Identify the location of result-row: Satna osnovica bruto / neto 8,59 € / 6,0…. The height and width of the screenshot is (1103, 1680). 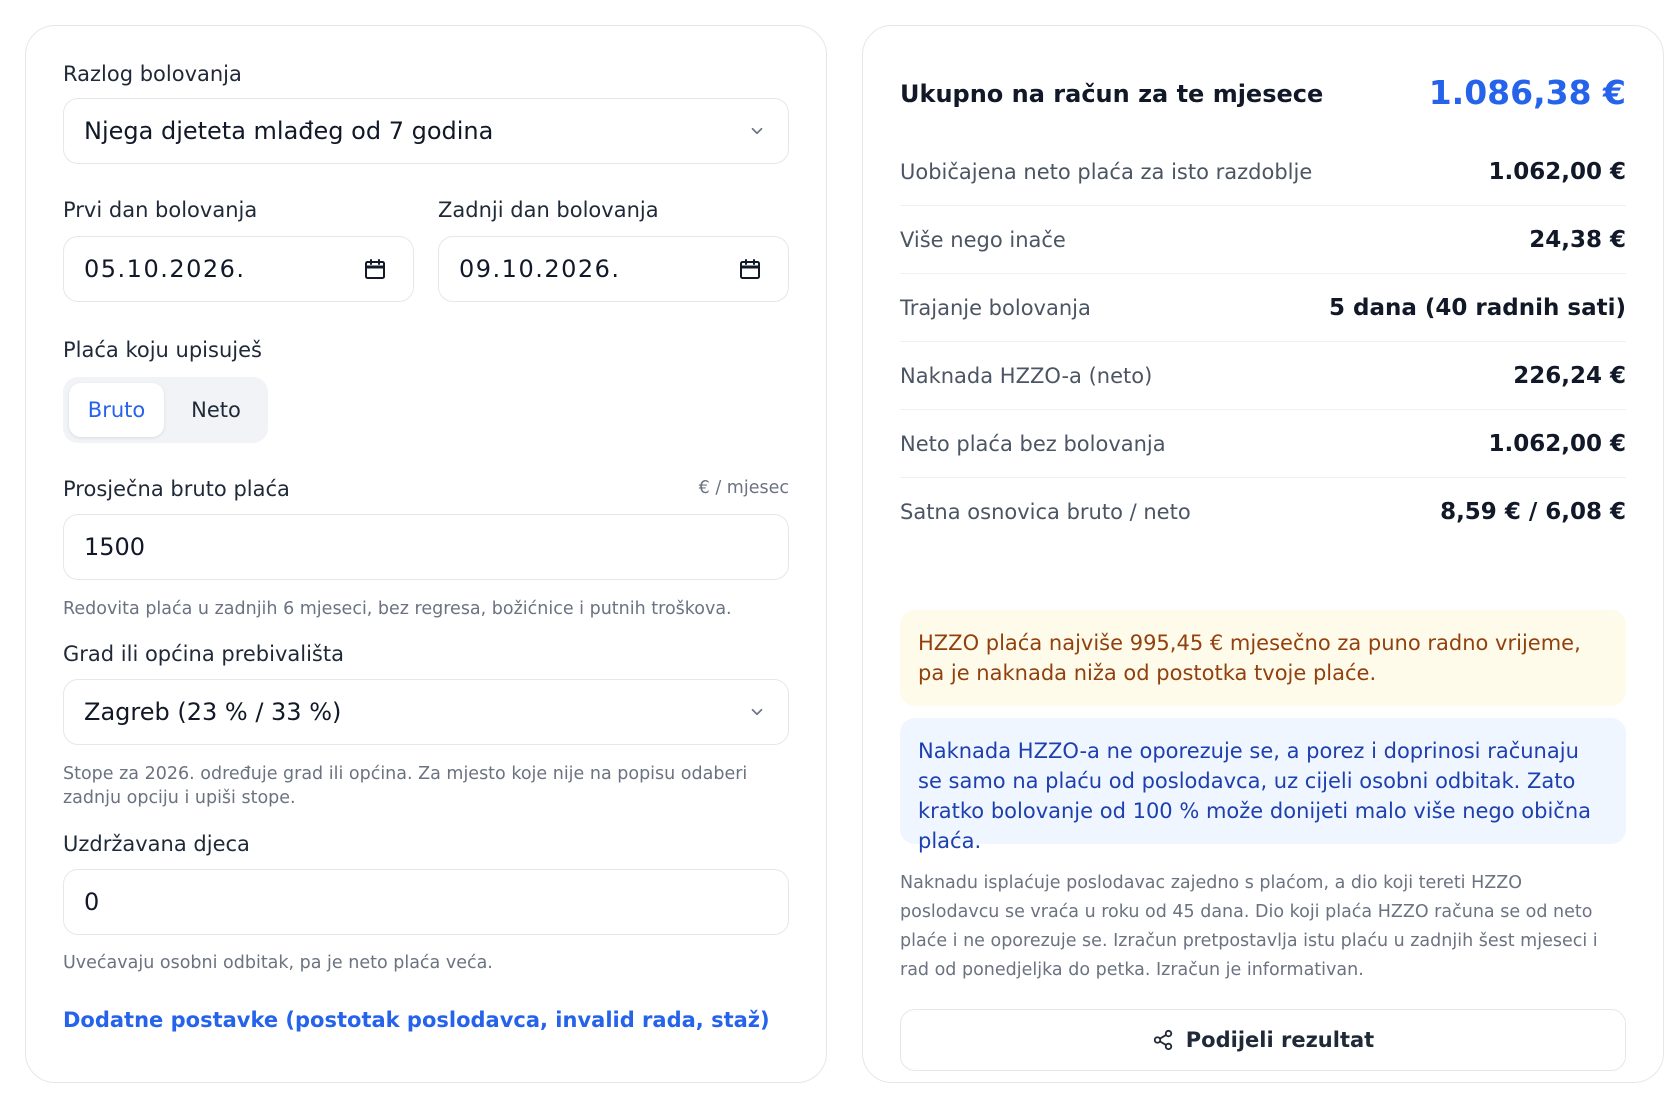
(1263, 512).